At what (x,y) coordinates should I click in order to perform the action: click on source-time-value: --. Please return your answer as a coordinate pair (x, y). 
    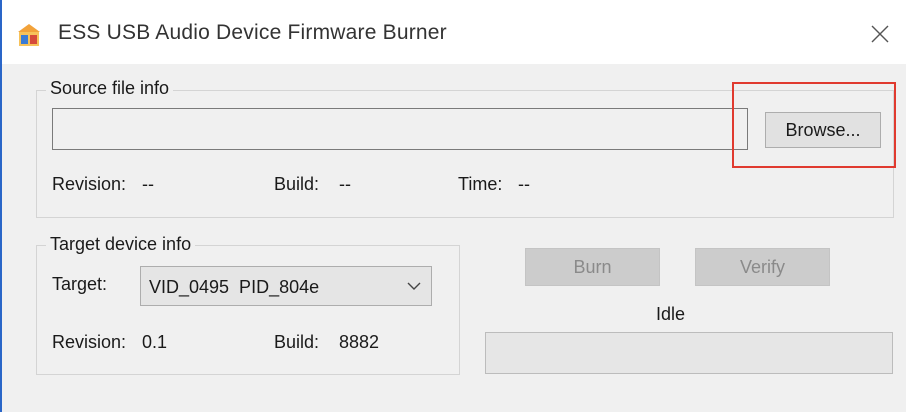
    Looking at the image, I should click on (524, 184).